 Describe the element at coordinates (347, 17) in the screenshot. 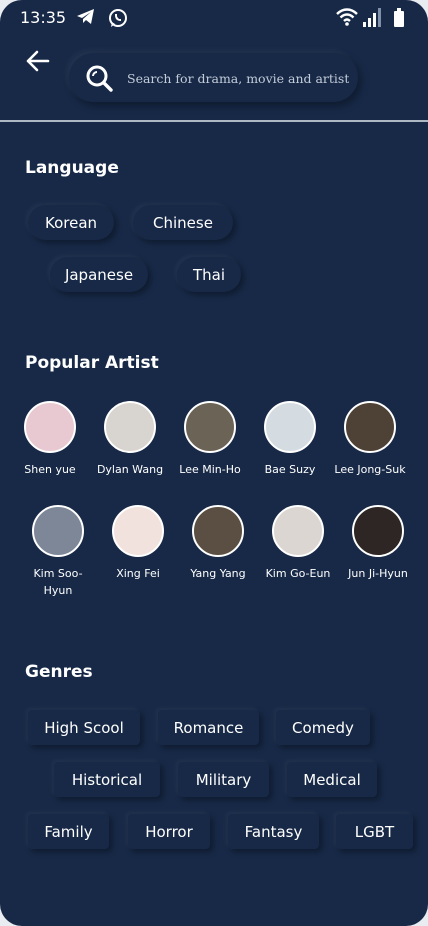

I see `wifi-icon` at that location.